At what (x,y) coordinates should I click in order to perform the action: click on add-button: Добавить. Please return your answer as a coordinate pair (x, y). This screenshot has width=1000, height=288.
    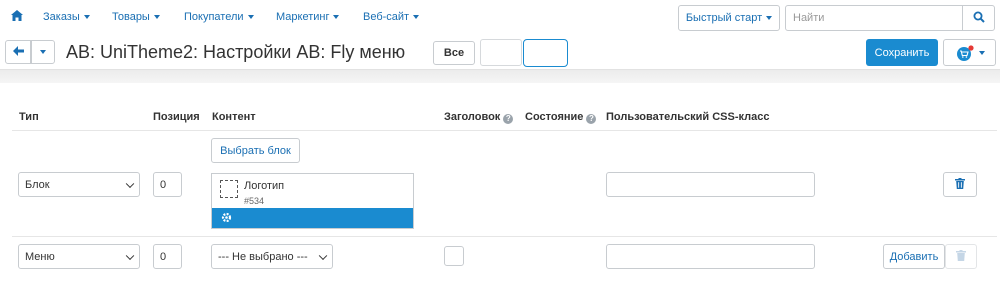
    Looking at the image, I should click on (914, 256).